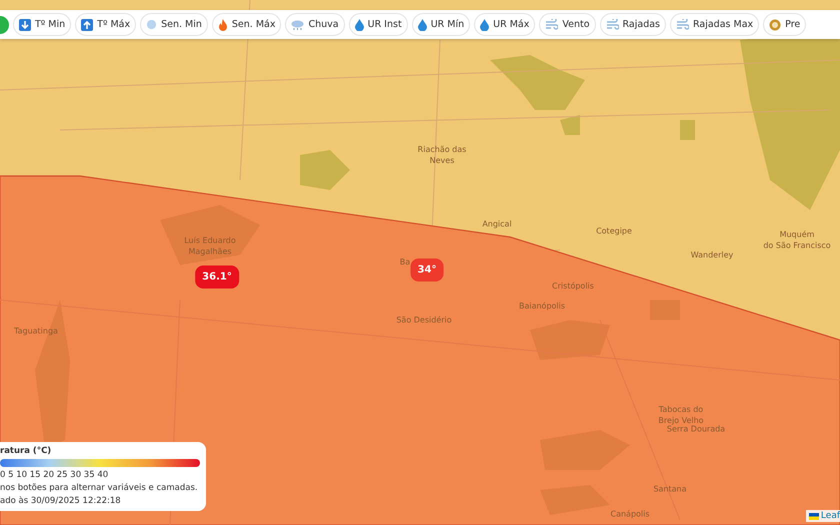 The width and height of the screenshot is (840, 525). I want to click on place-label: Ba, so click(405, 262).